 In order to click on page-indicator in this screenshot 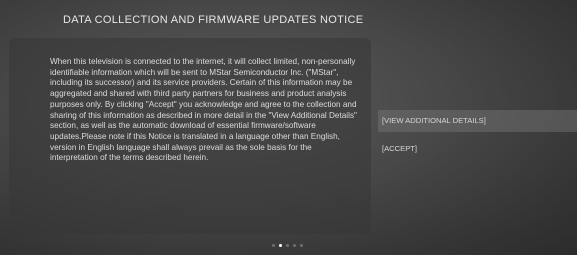, I will do `click(287, 245)`.